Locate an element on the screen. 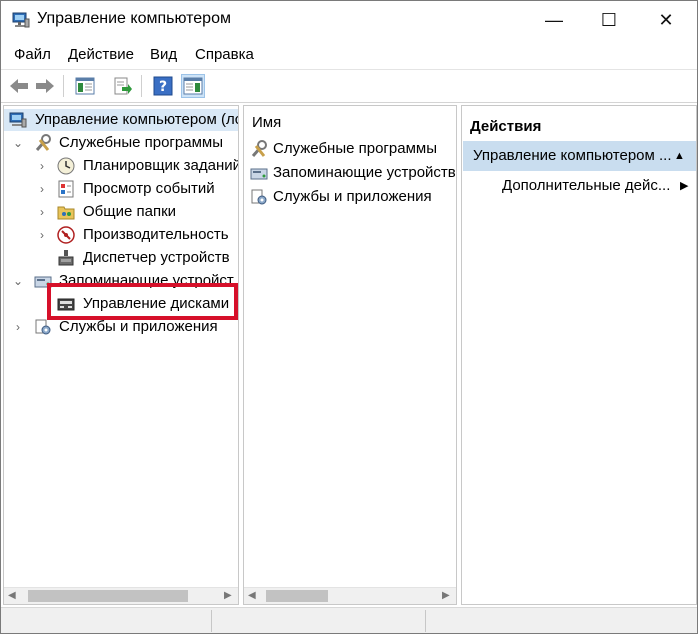 The image size is (698, 634). list-item-label: Службы и приложения is located at coordinates (352, 196).